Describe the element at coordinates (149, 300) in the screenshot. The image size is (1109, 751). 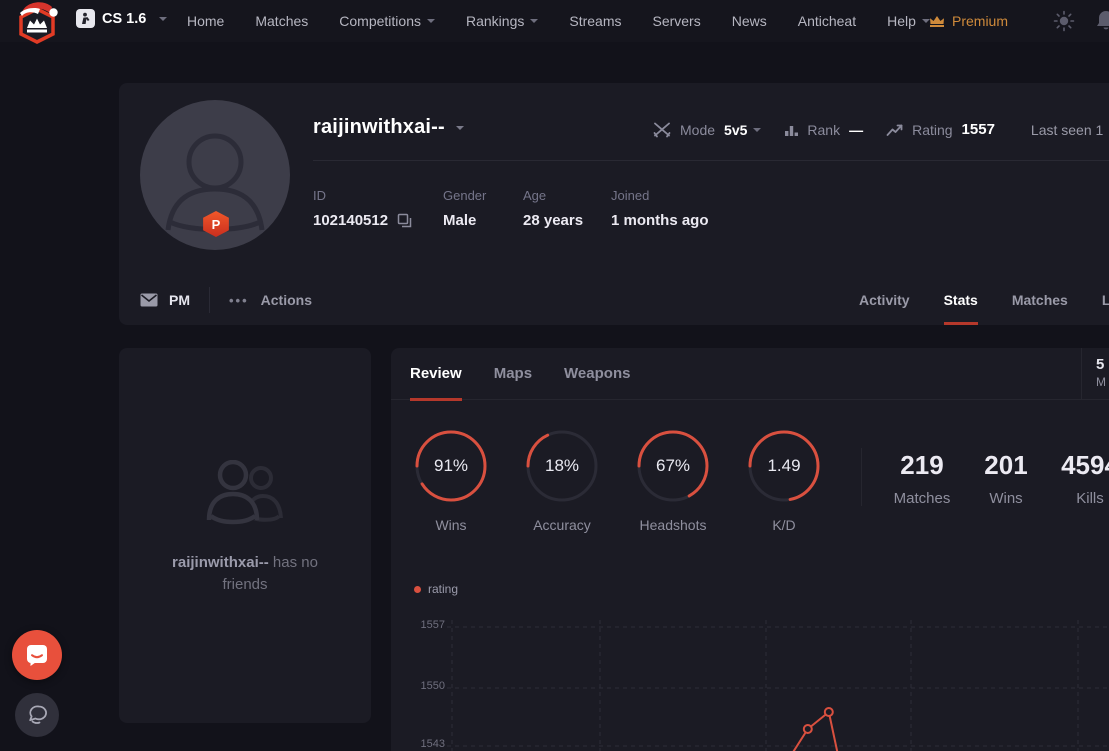
I see `envelope-icon` at that location.